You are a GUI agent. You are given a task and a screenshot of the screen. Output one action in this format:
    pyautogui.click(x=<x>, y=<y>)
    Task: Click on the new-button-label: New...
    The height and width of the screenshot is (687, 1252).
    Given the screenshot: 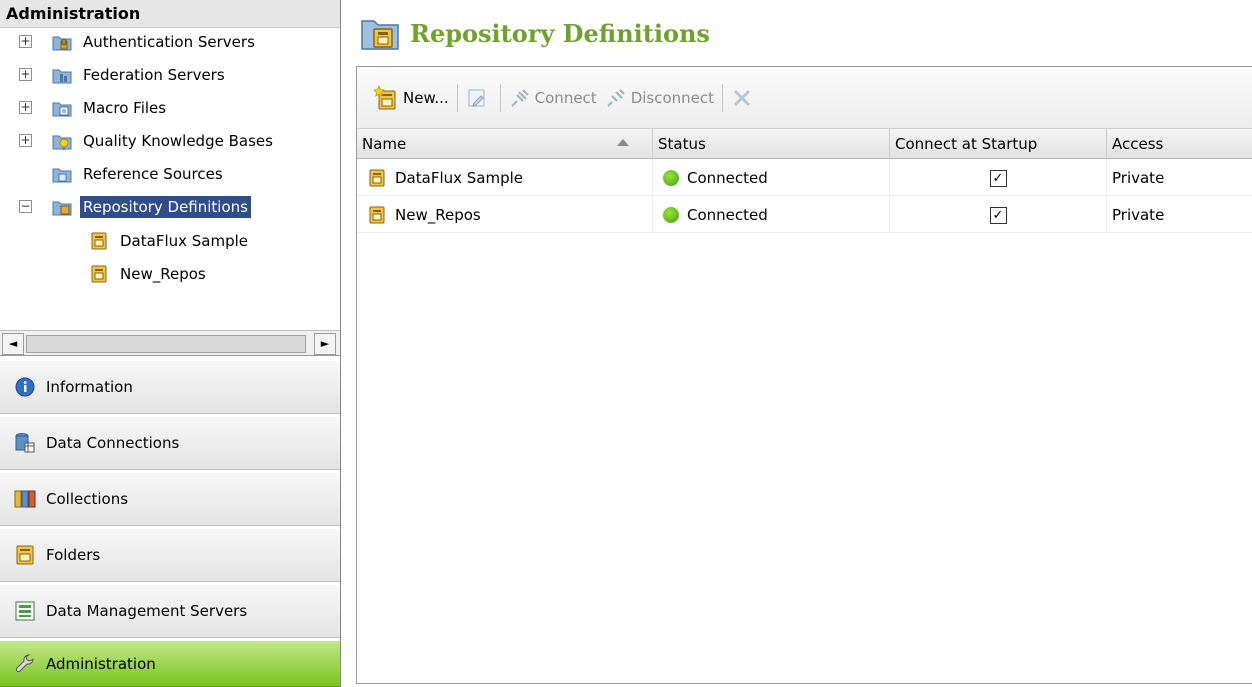 What is the action you would take?
    pyautogui.click(x=426, y=97)
    